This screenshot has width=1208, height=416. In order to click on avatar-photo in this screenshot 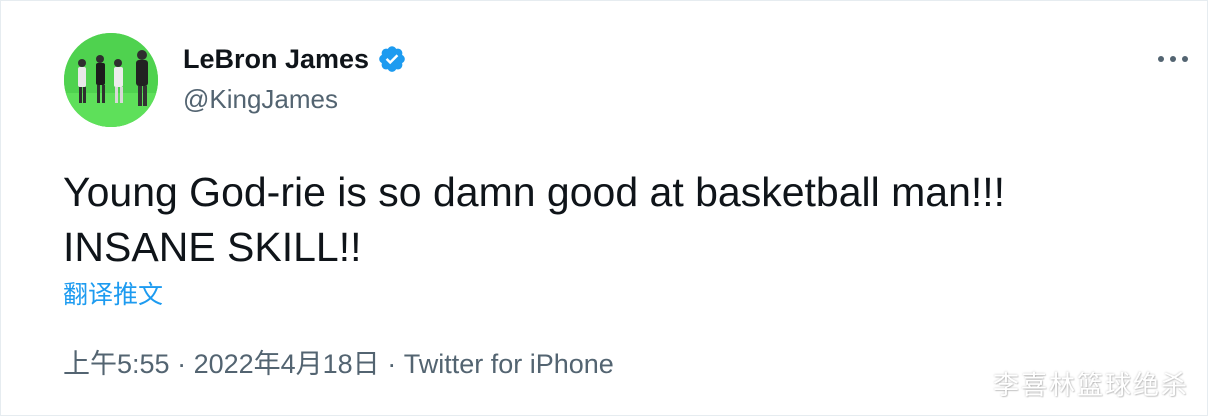, I will do `click(111, 80)`.